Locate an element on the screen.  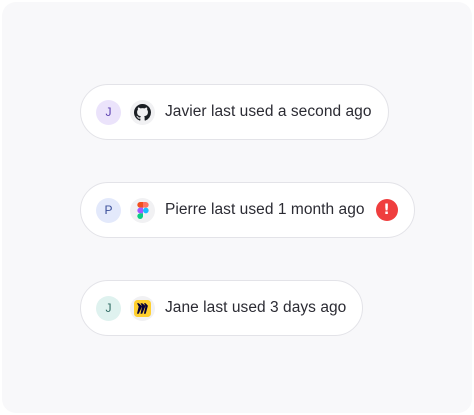
avatar: P is located at coordinates (108, 210).